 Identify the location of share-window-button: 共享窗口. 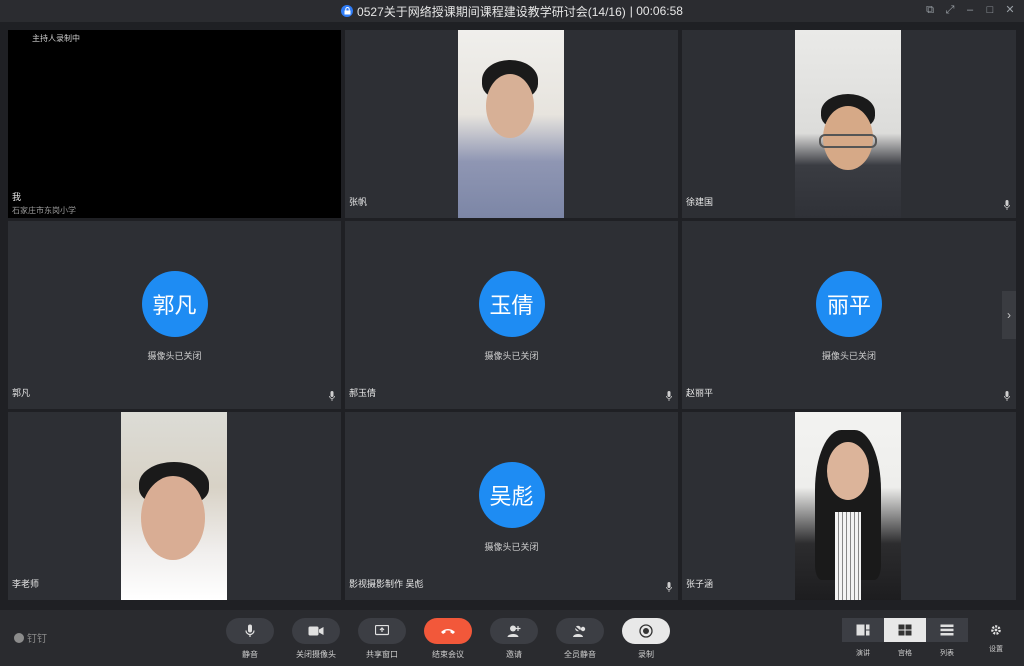
(382, 640).